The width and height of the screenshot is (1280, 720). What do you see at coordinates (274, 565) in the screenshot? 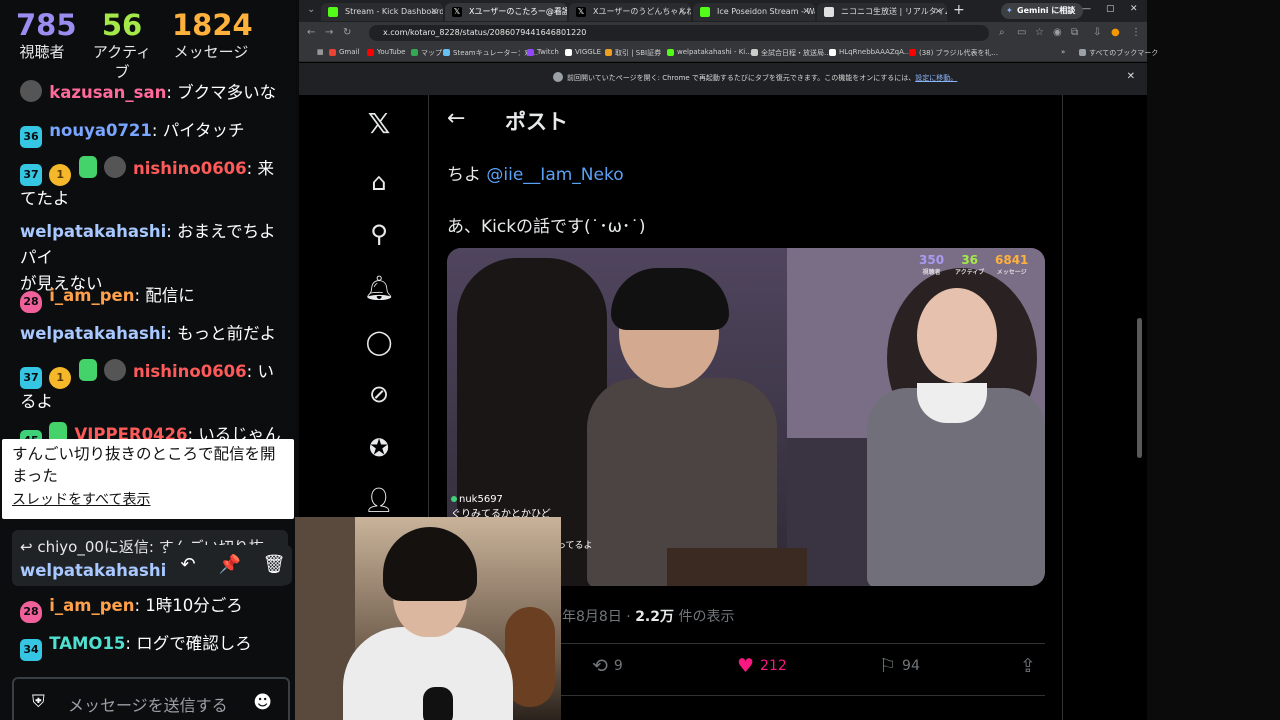
I see `delete-icon: 🗑` at bounding box center [274, 565].